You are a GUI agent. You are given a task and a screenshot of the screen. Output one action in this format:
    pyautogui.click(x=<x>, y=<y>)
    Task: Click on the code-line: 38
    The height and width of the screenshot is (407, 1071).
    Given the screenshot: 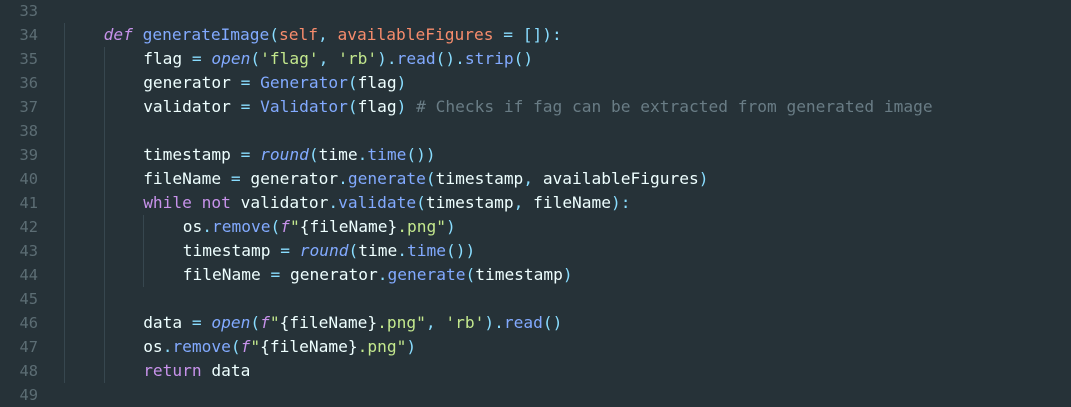 What is the action you would take?
    pyautogui.click(x=535, y=131)
    